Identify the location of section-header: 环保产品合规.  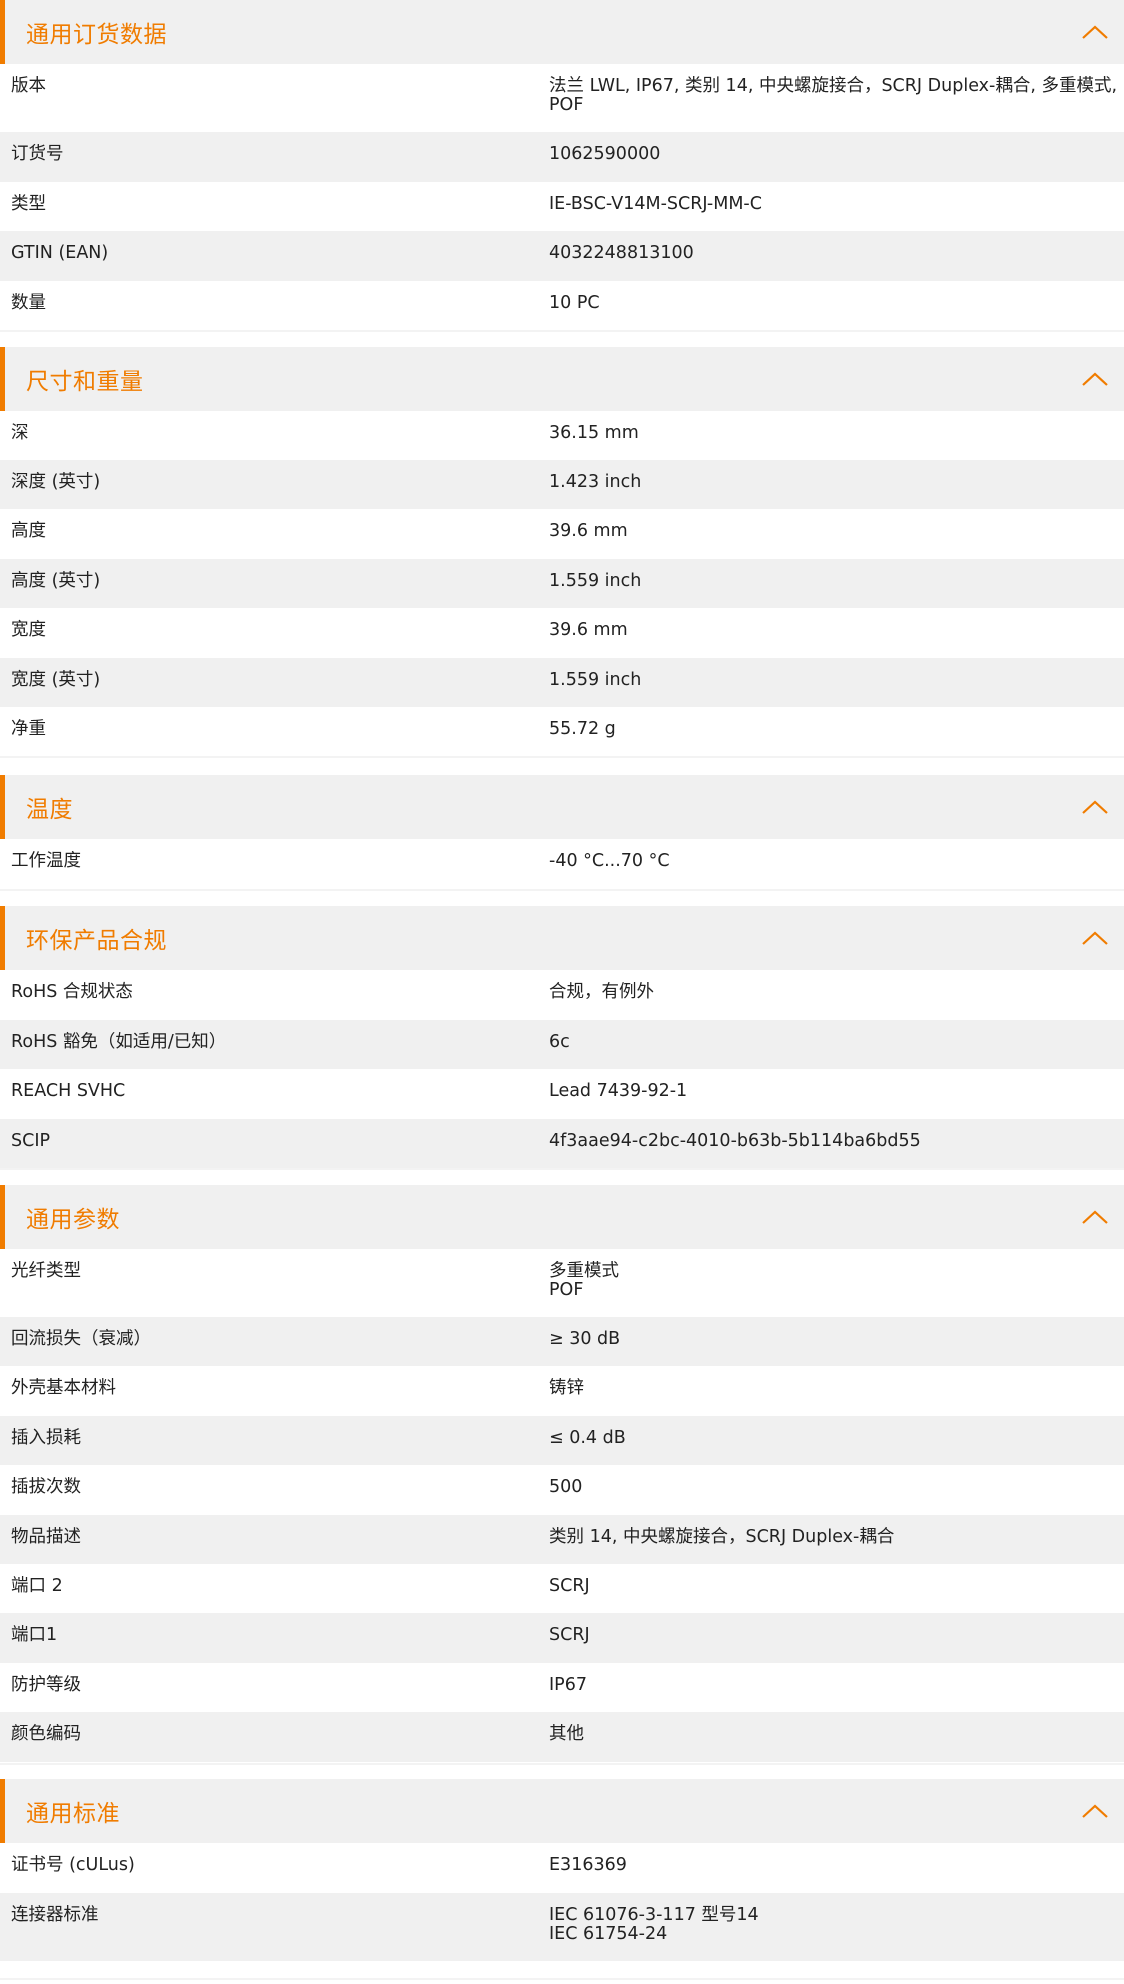
(562, 938).